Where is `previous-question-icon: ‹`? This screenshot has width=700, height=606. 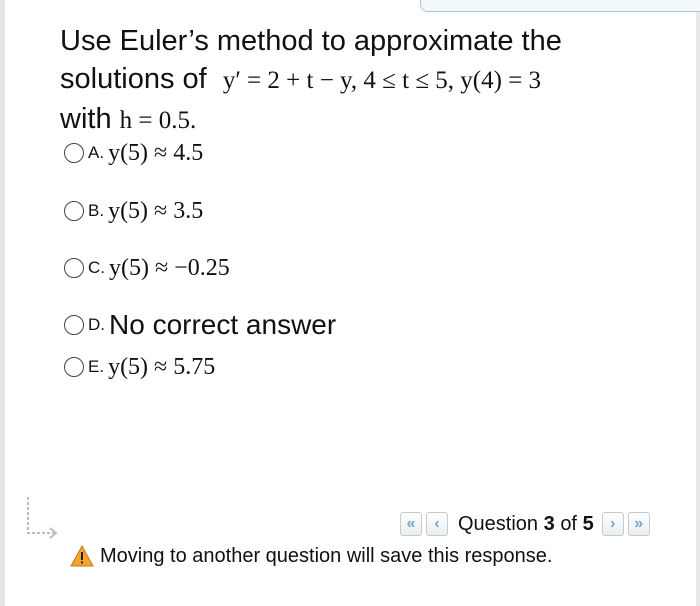 previous-question-icon: ‹ is located at coordinates (437, 524).